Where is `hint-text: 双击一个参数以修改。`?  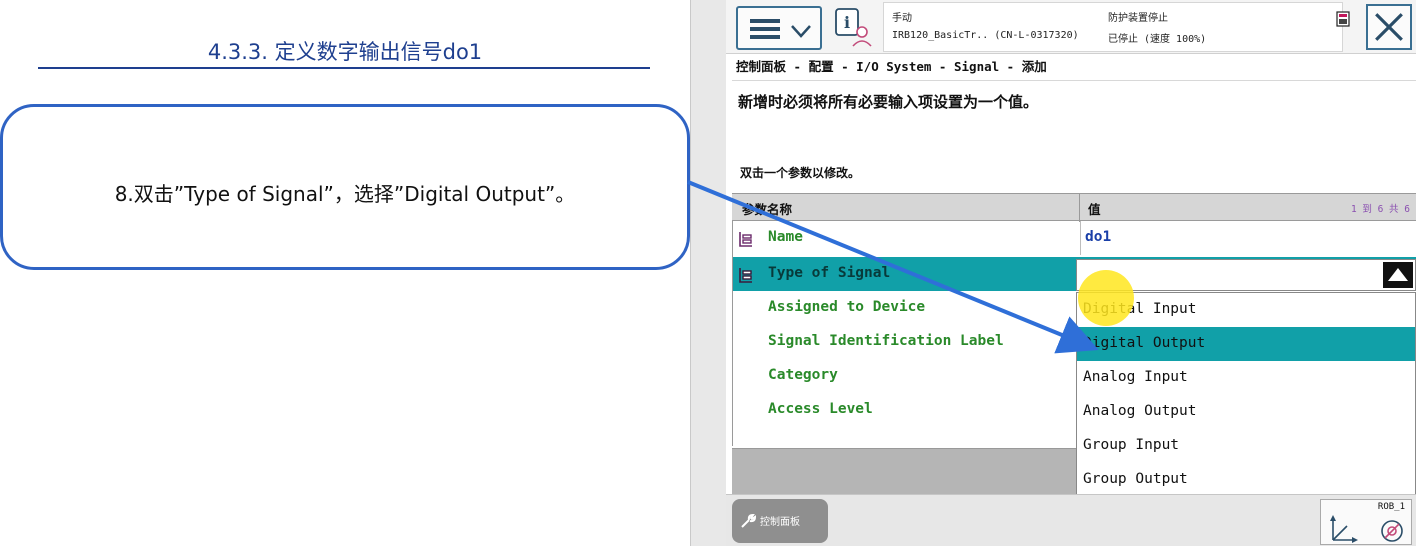 hint-text: 双击一个参数以修改。 is located at coordinates (800, 173).